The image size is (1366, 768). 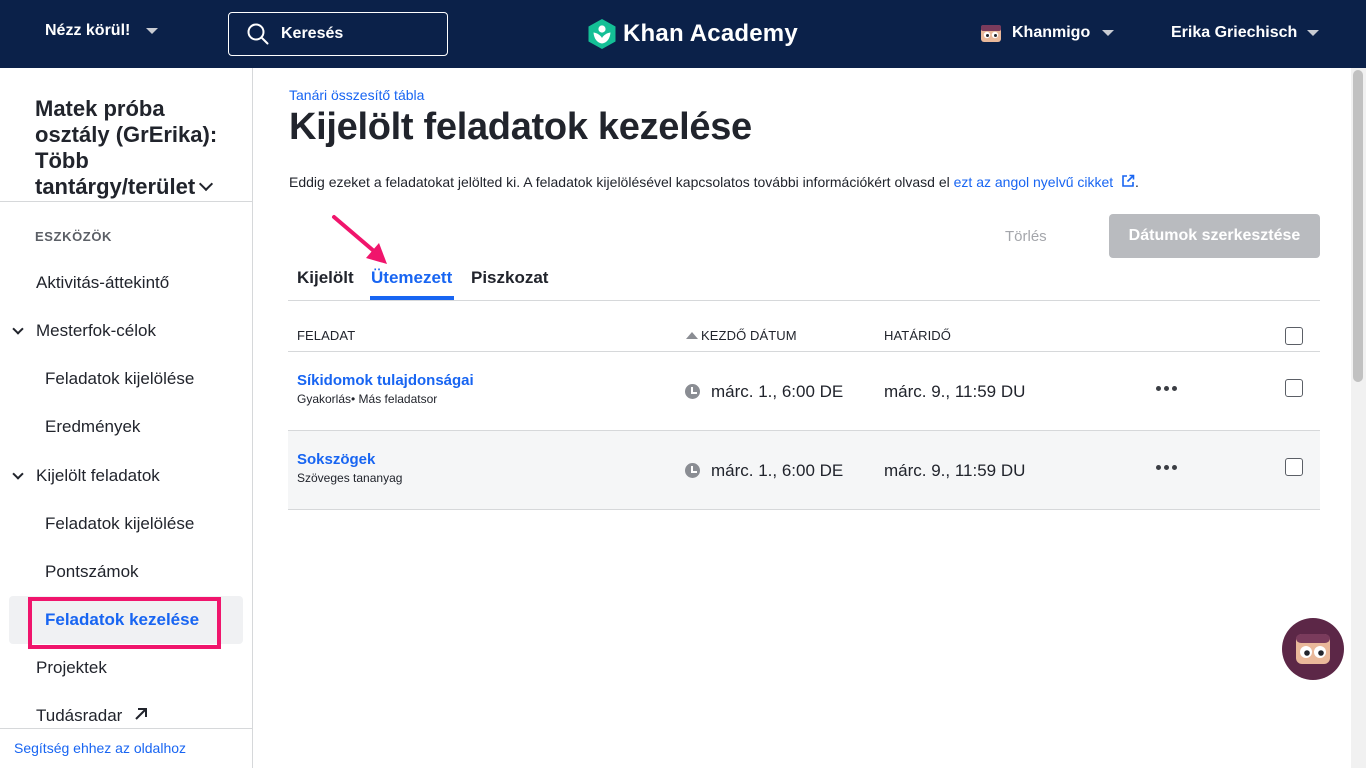 What do you see at coordinates (71, 668) in the screenshot?
I see `sidebar-item-projects: Projektek` at bounding box center [71, 668].